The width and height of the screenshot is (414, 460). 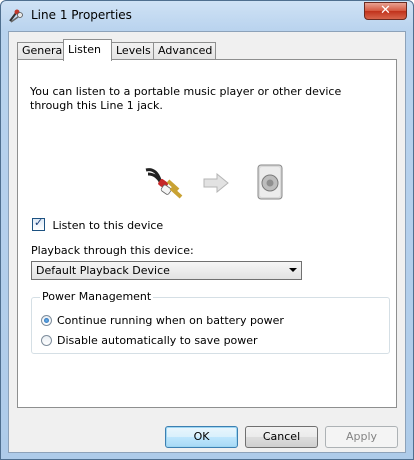 What do you see at coordinates (201, 437) in the screenshot?
I see `ok-button: OK` at bounding box center [201, 437].